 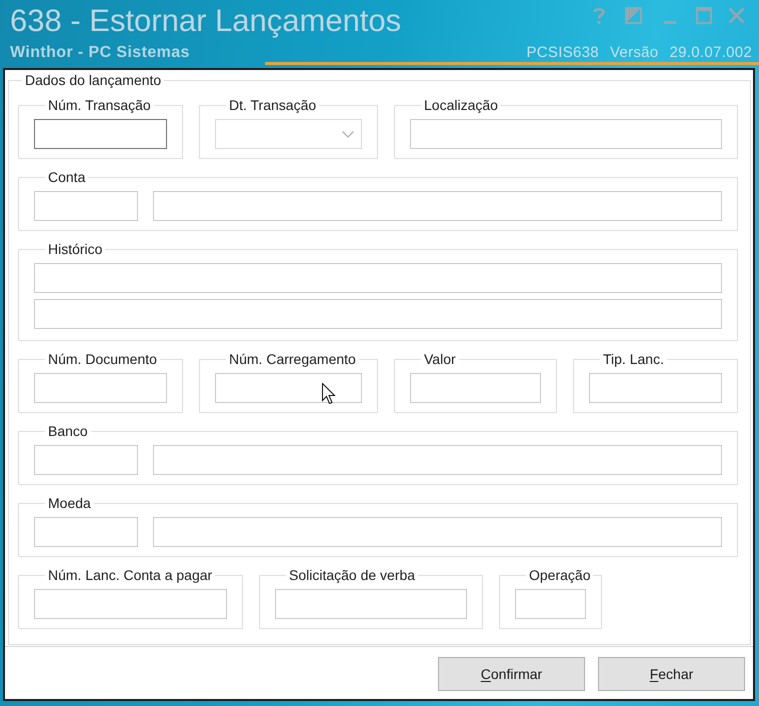 What do you see at coordinates (206, 21) in the screenshot?
I see `window-title: 638 - Estornar Lançamentos` at bounding box center [206, 21].